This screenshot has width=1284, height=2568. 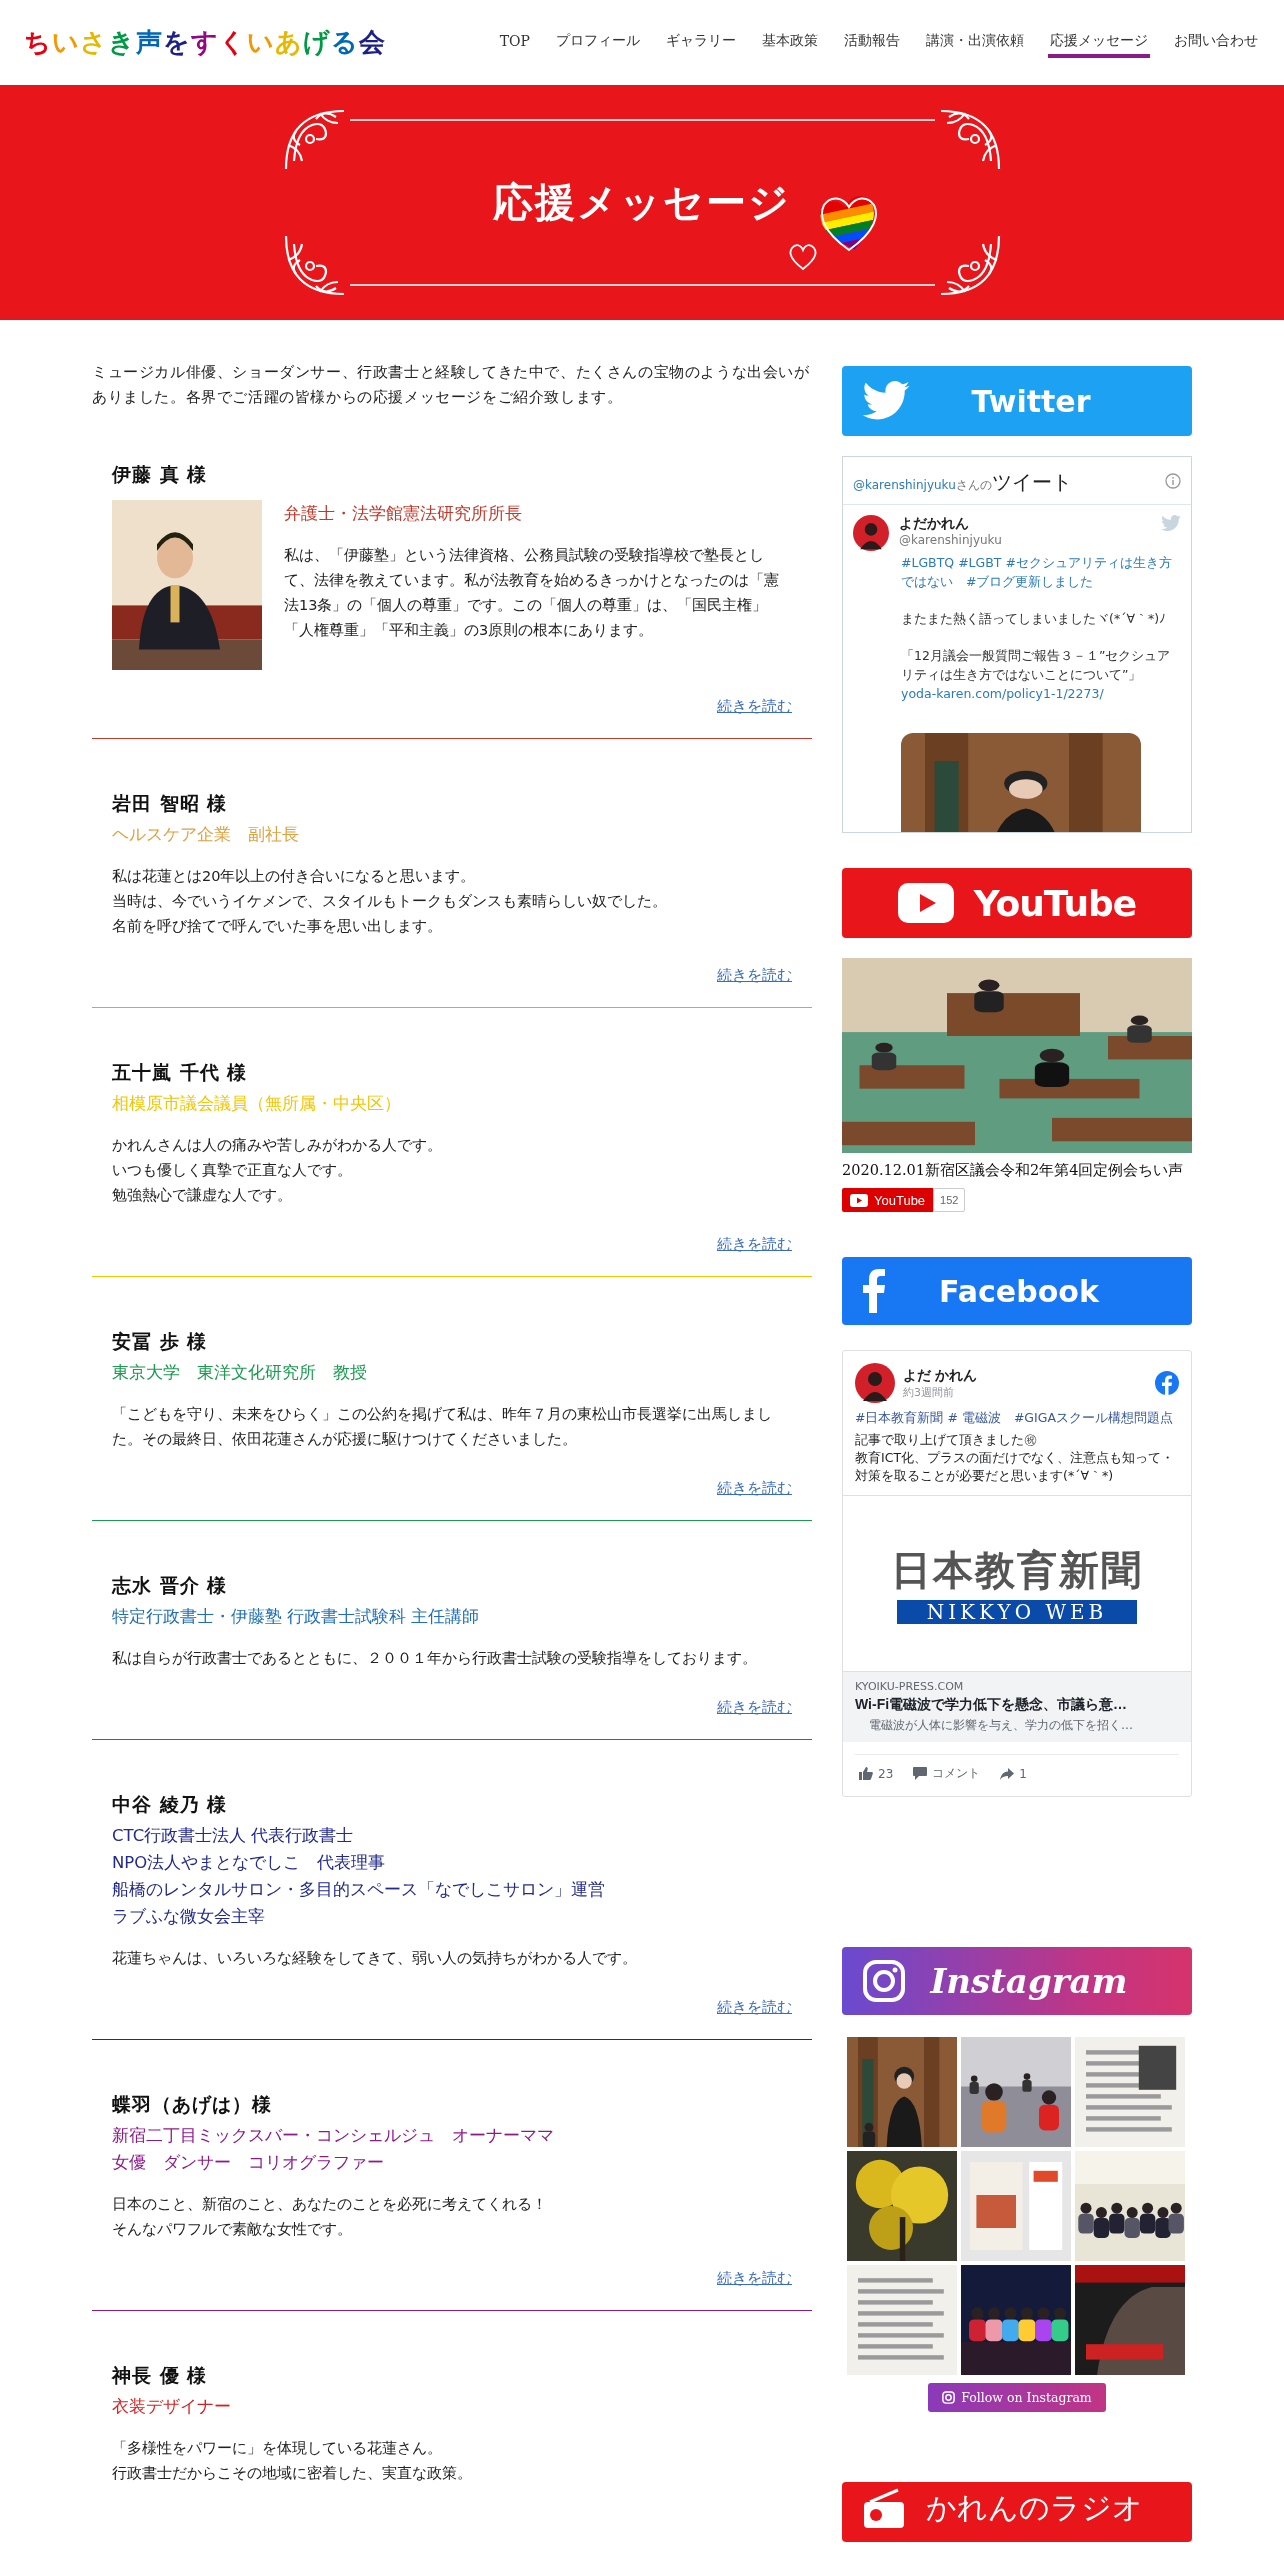 I want to click on person-title: NPO法人やまとなでしこ 代表理事, so click(x=249, y=1863).